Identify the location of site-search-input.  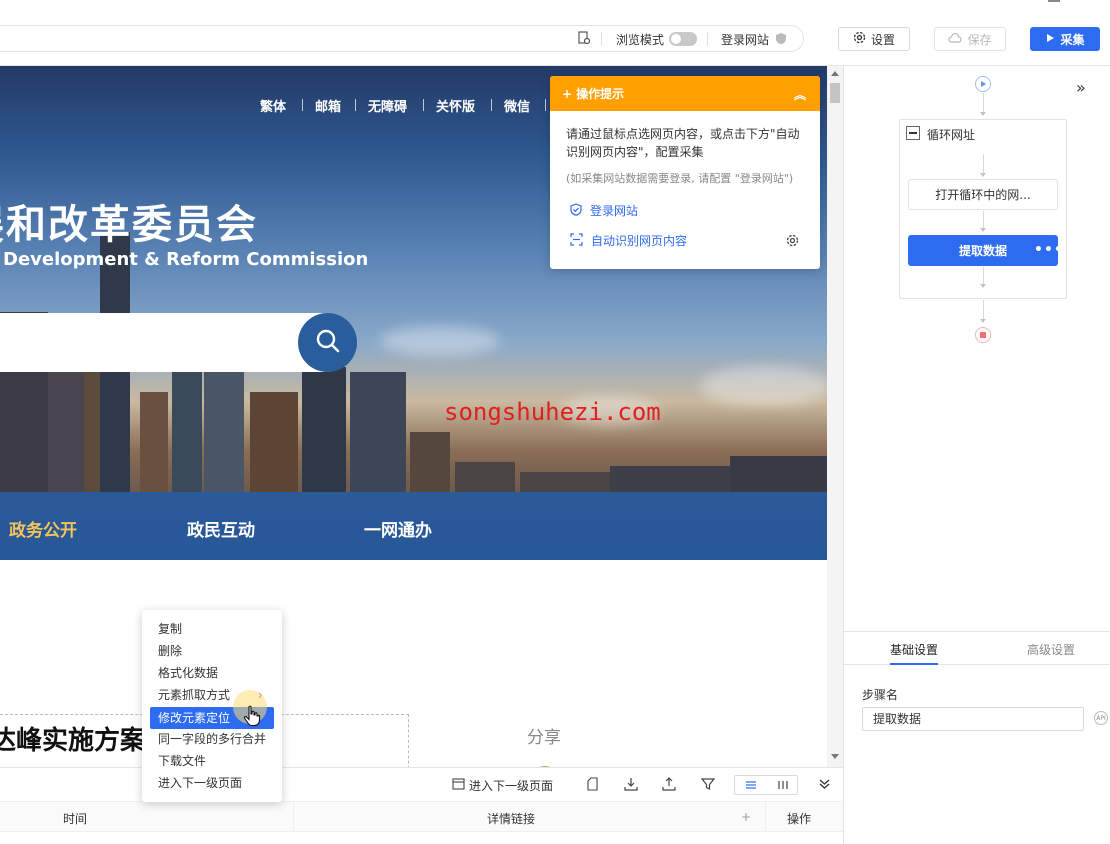
(165, 342).